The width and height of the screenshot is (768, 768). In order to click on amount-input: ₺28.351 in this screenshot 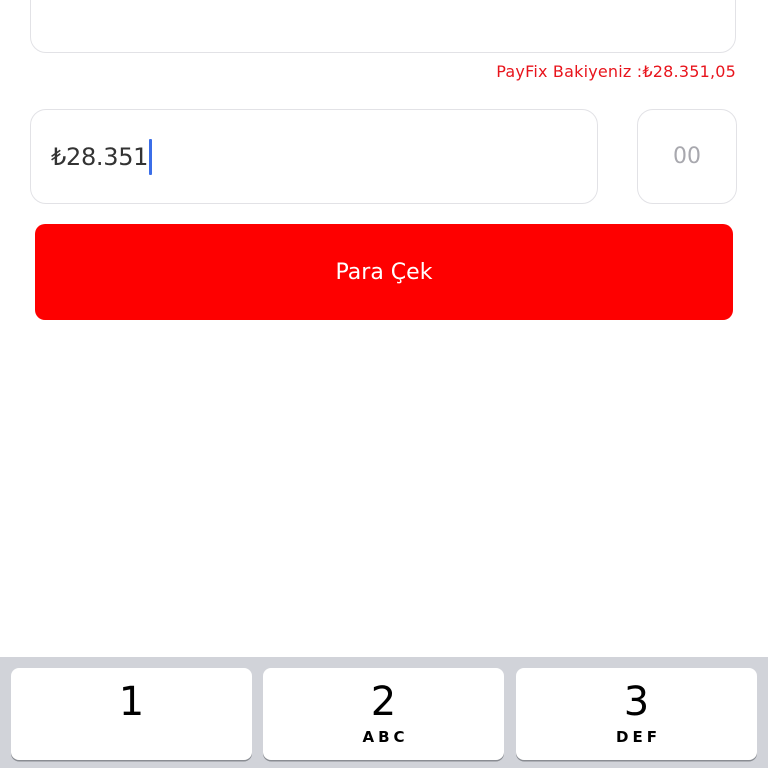, I will do `click(314, 156)`.